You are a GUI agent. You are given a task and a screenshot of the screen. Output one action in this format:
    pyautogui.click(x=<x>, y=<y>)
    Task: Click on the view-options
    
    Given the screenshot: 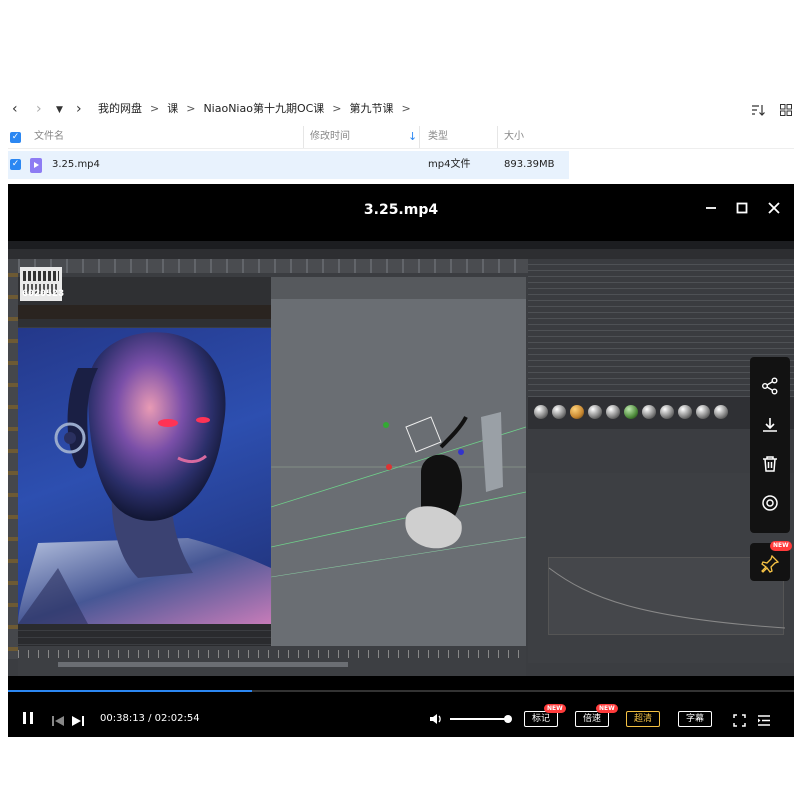 What is the action you would take?
    pyautogui.click(x=766, y=110)
    